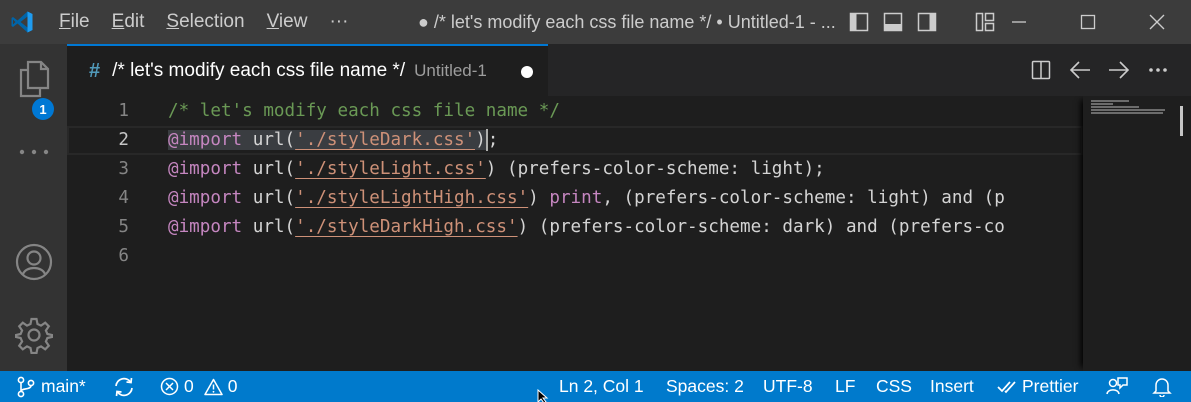 The width and height of the screenshot is (1191, 402). Describe the element at coordinates (1079, 70) in the screenshot. I see `arrow-left-icon` at that location.